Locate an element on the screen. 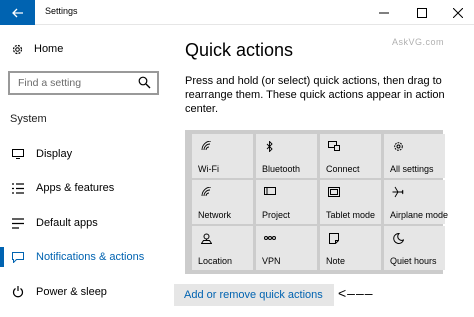 The width and height of the screenshot is (474, 317). notifications-icon is located at coordinates (18, 257).